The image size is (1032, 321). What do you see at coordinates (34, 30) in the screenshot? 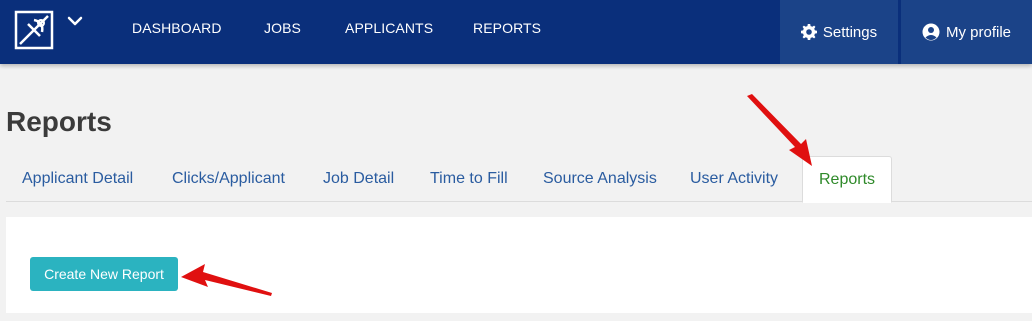
I see `brand-logo-icon` at bounding box center [34, 30].